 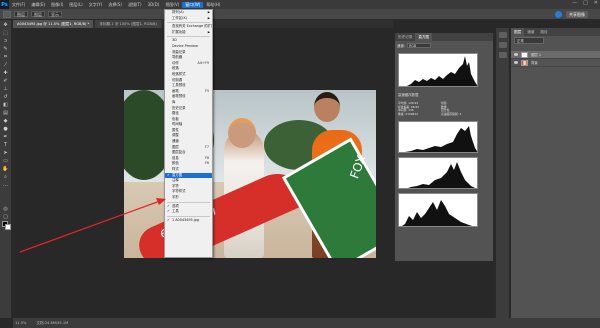 What do you see at coordinates (6, 217) in the screenshot?
I see `screen-mode-icon: ▢` at bounding box center [6, 217].